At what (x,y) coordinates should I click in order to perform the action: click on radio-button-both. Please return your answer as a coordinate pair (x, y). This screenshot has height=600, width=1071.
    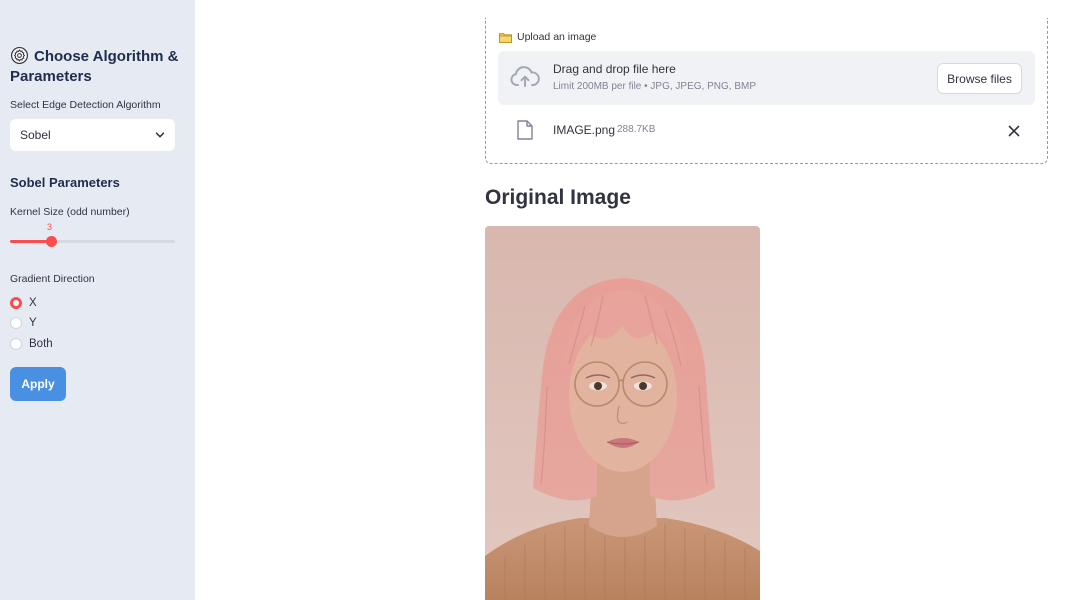
    Looking at the image, I should click on (16, 344).